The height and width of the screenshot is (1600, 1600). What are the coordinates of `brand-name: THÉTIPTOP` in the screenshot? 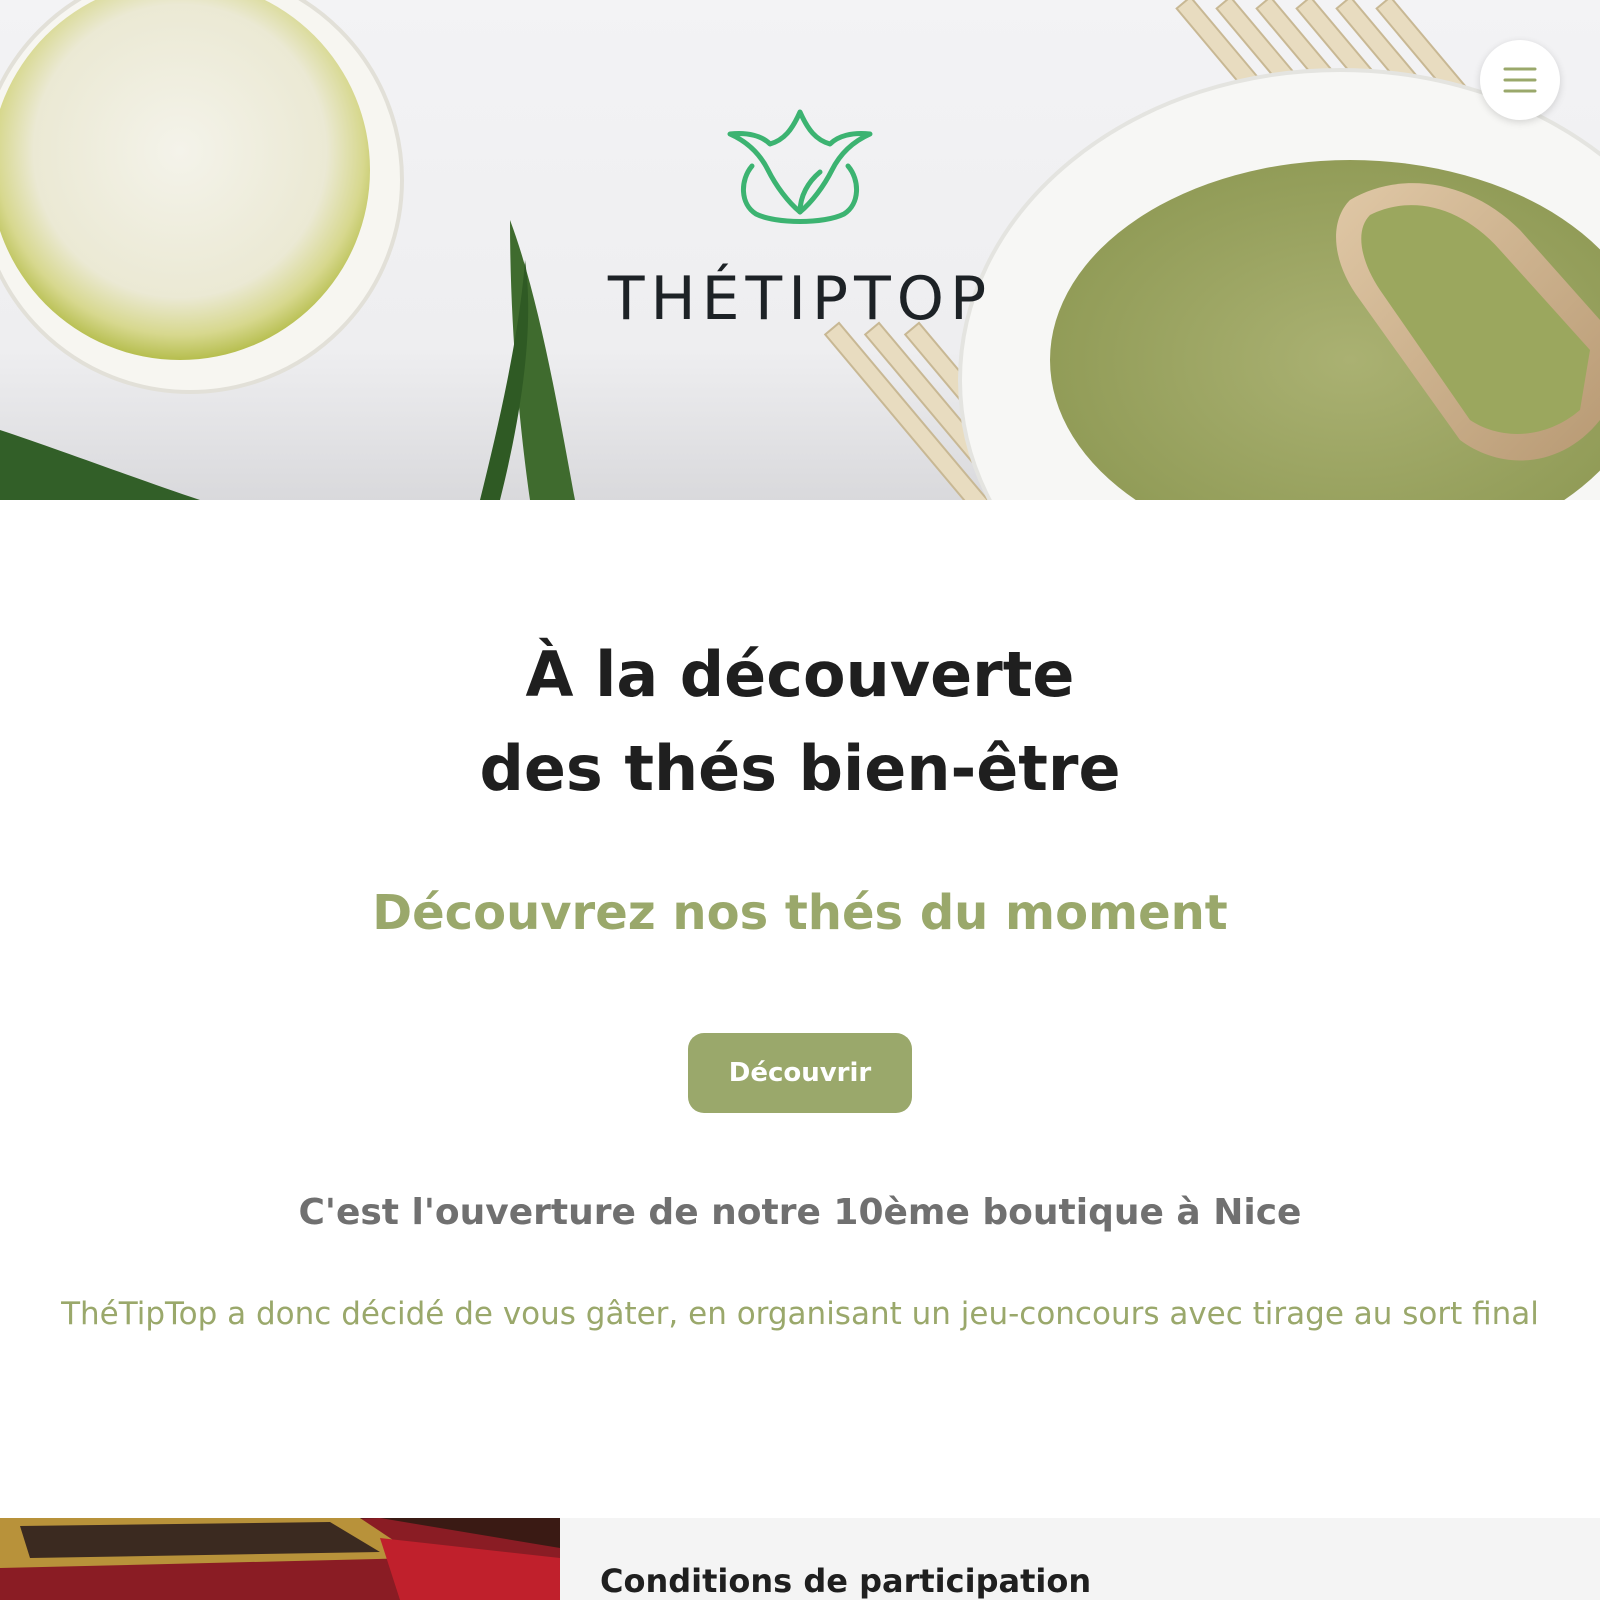 It's located at (800, 299).